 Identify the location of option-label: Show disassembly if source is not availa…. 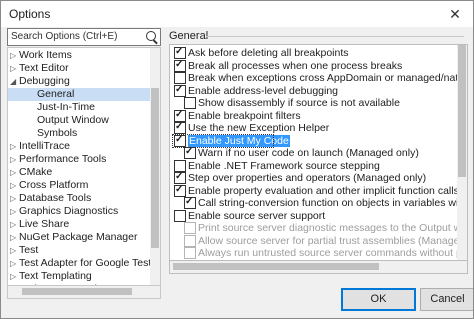
(299, 103).